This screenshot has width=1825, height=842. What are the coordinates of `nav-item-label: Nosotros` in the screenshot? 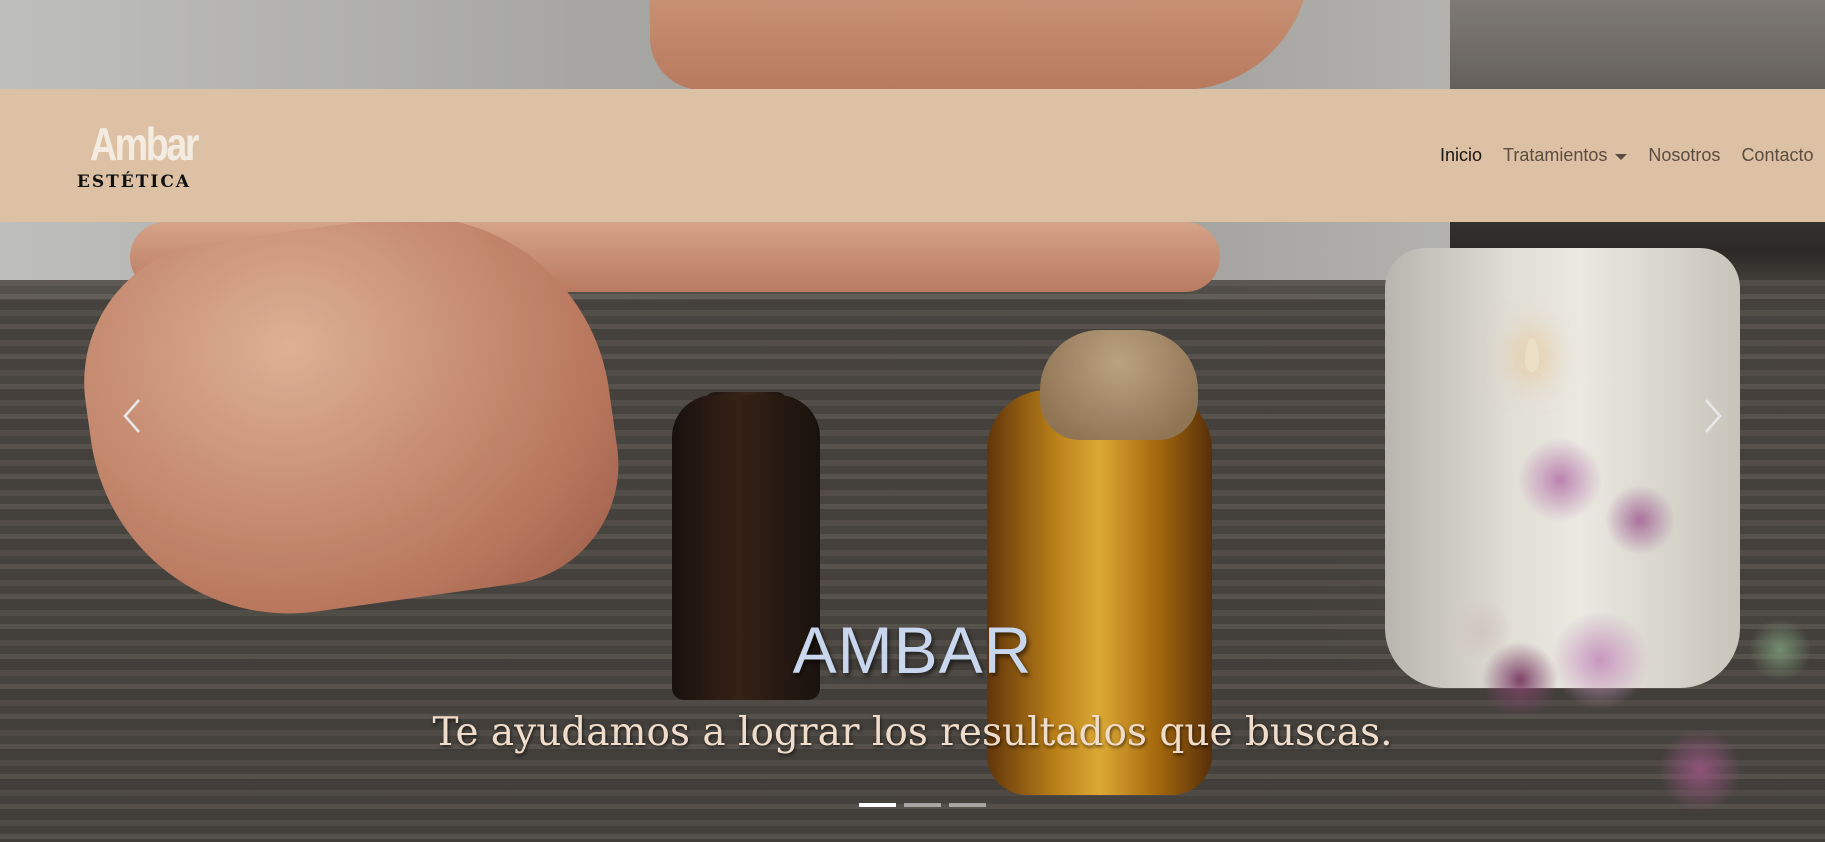 It's located at (1684, 155).